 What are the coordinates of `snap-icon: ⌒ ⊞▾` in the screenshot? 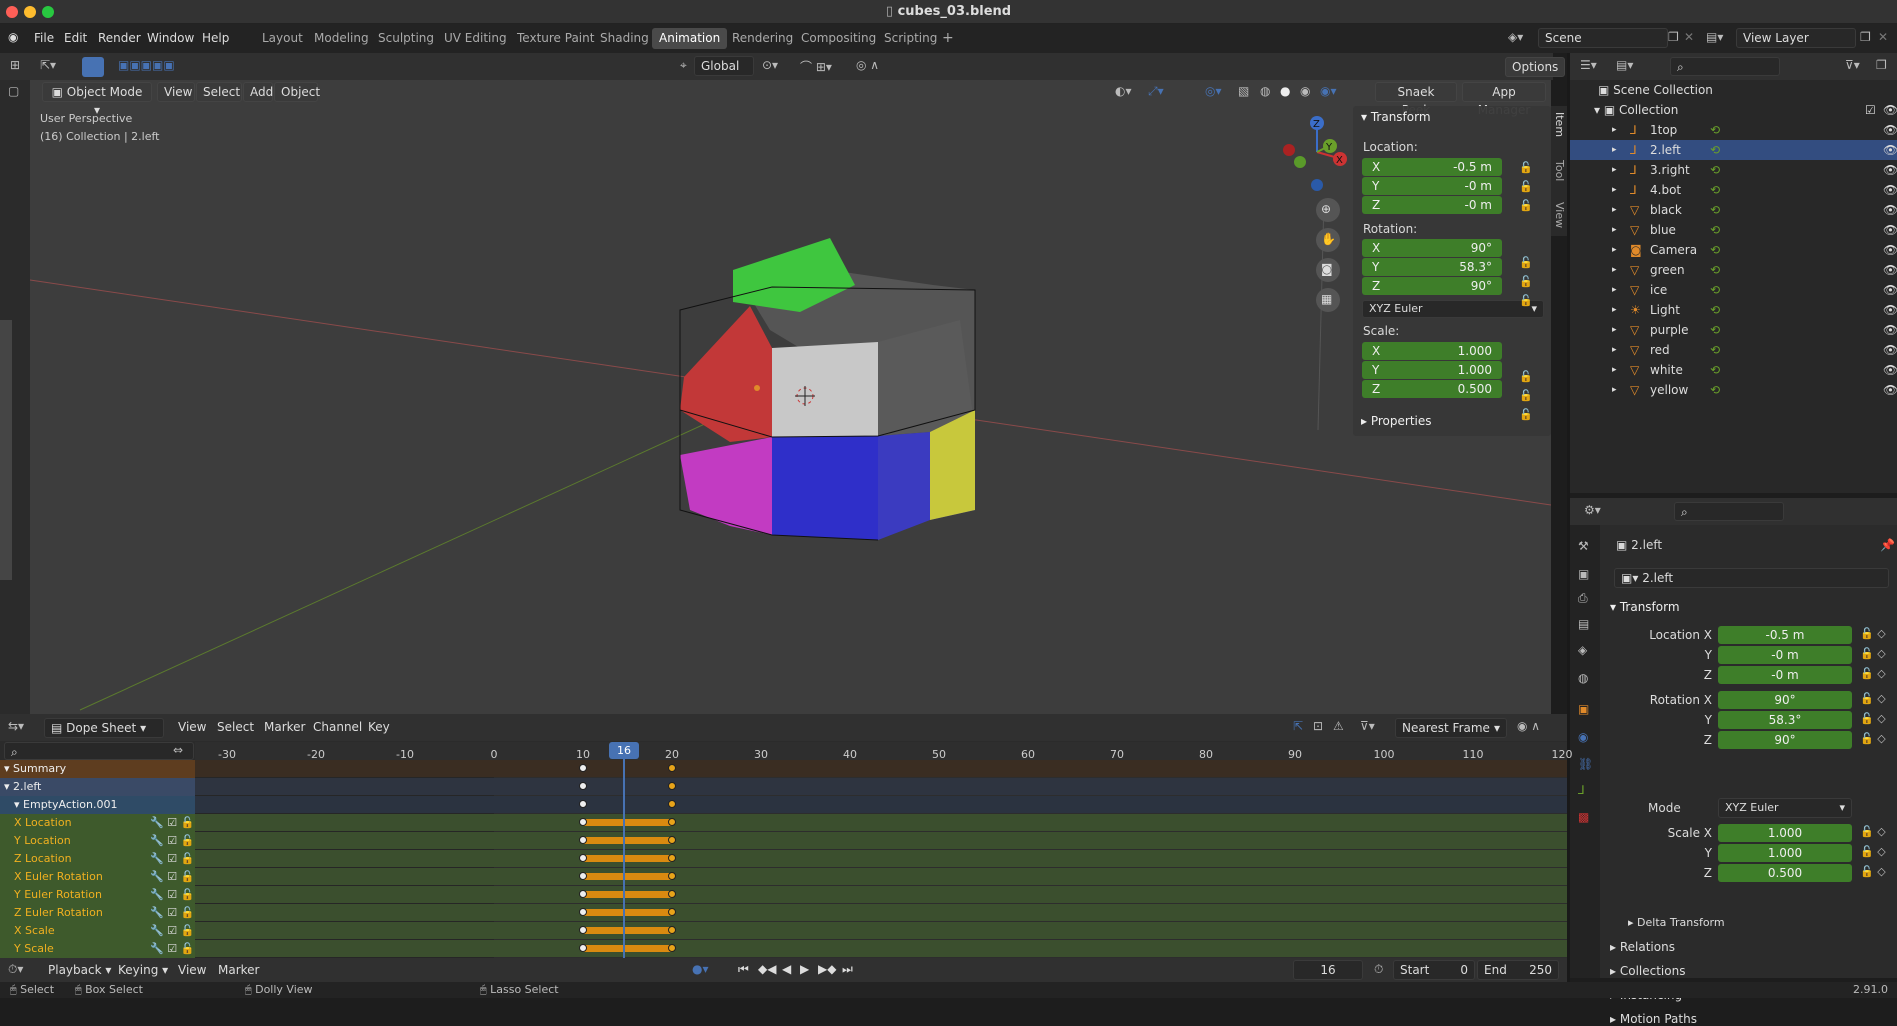 It's located at (816, 66).